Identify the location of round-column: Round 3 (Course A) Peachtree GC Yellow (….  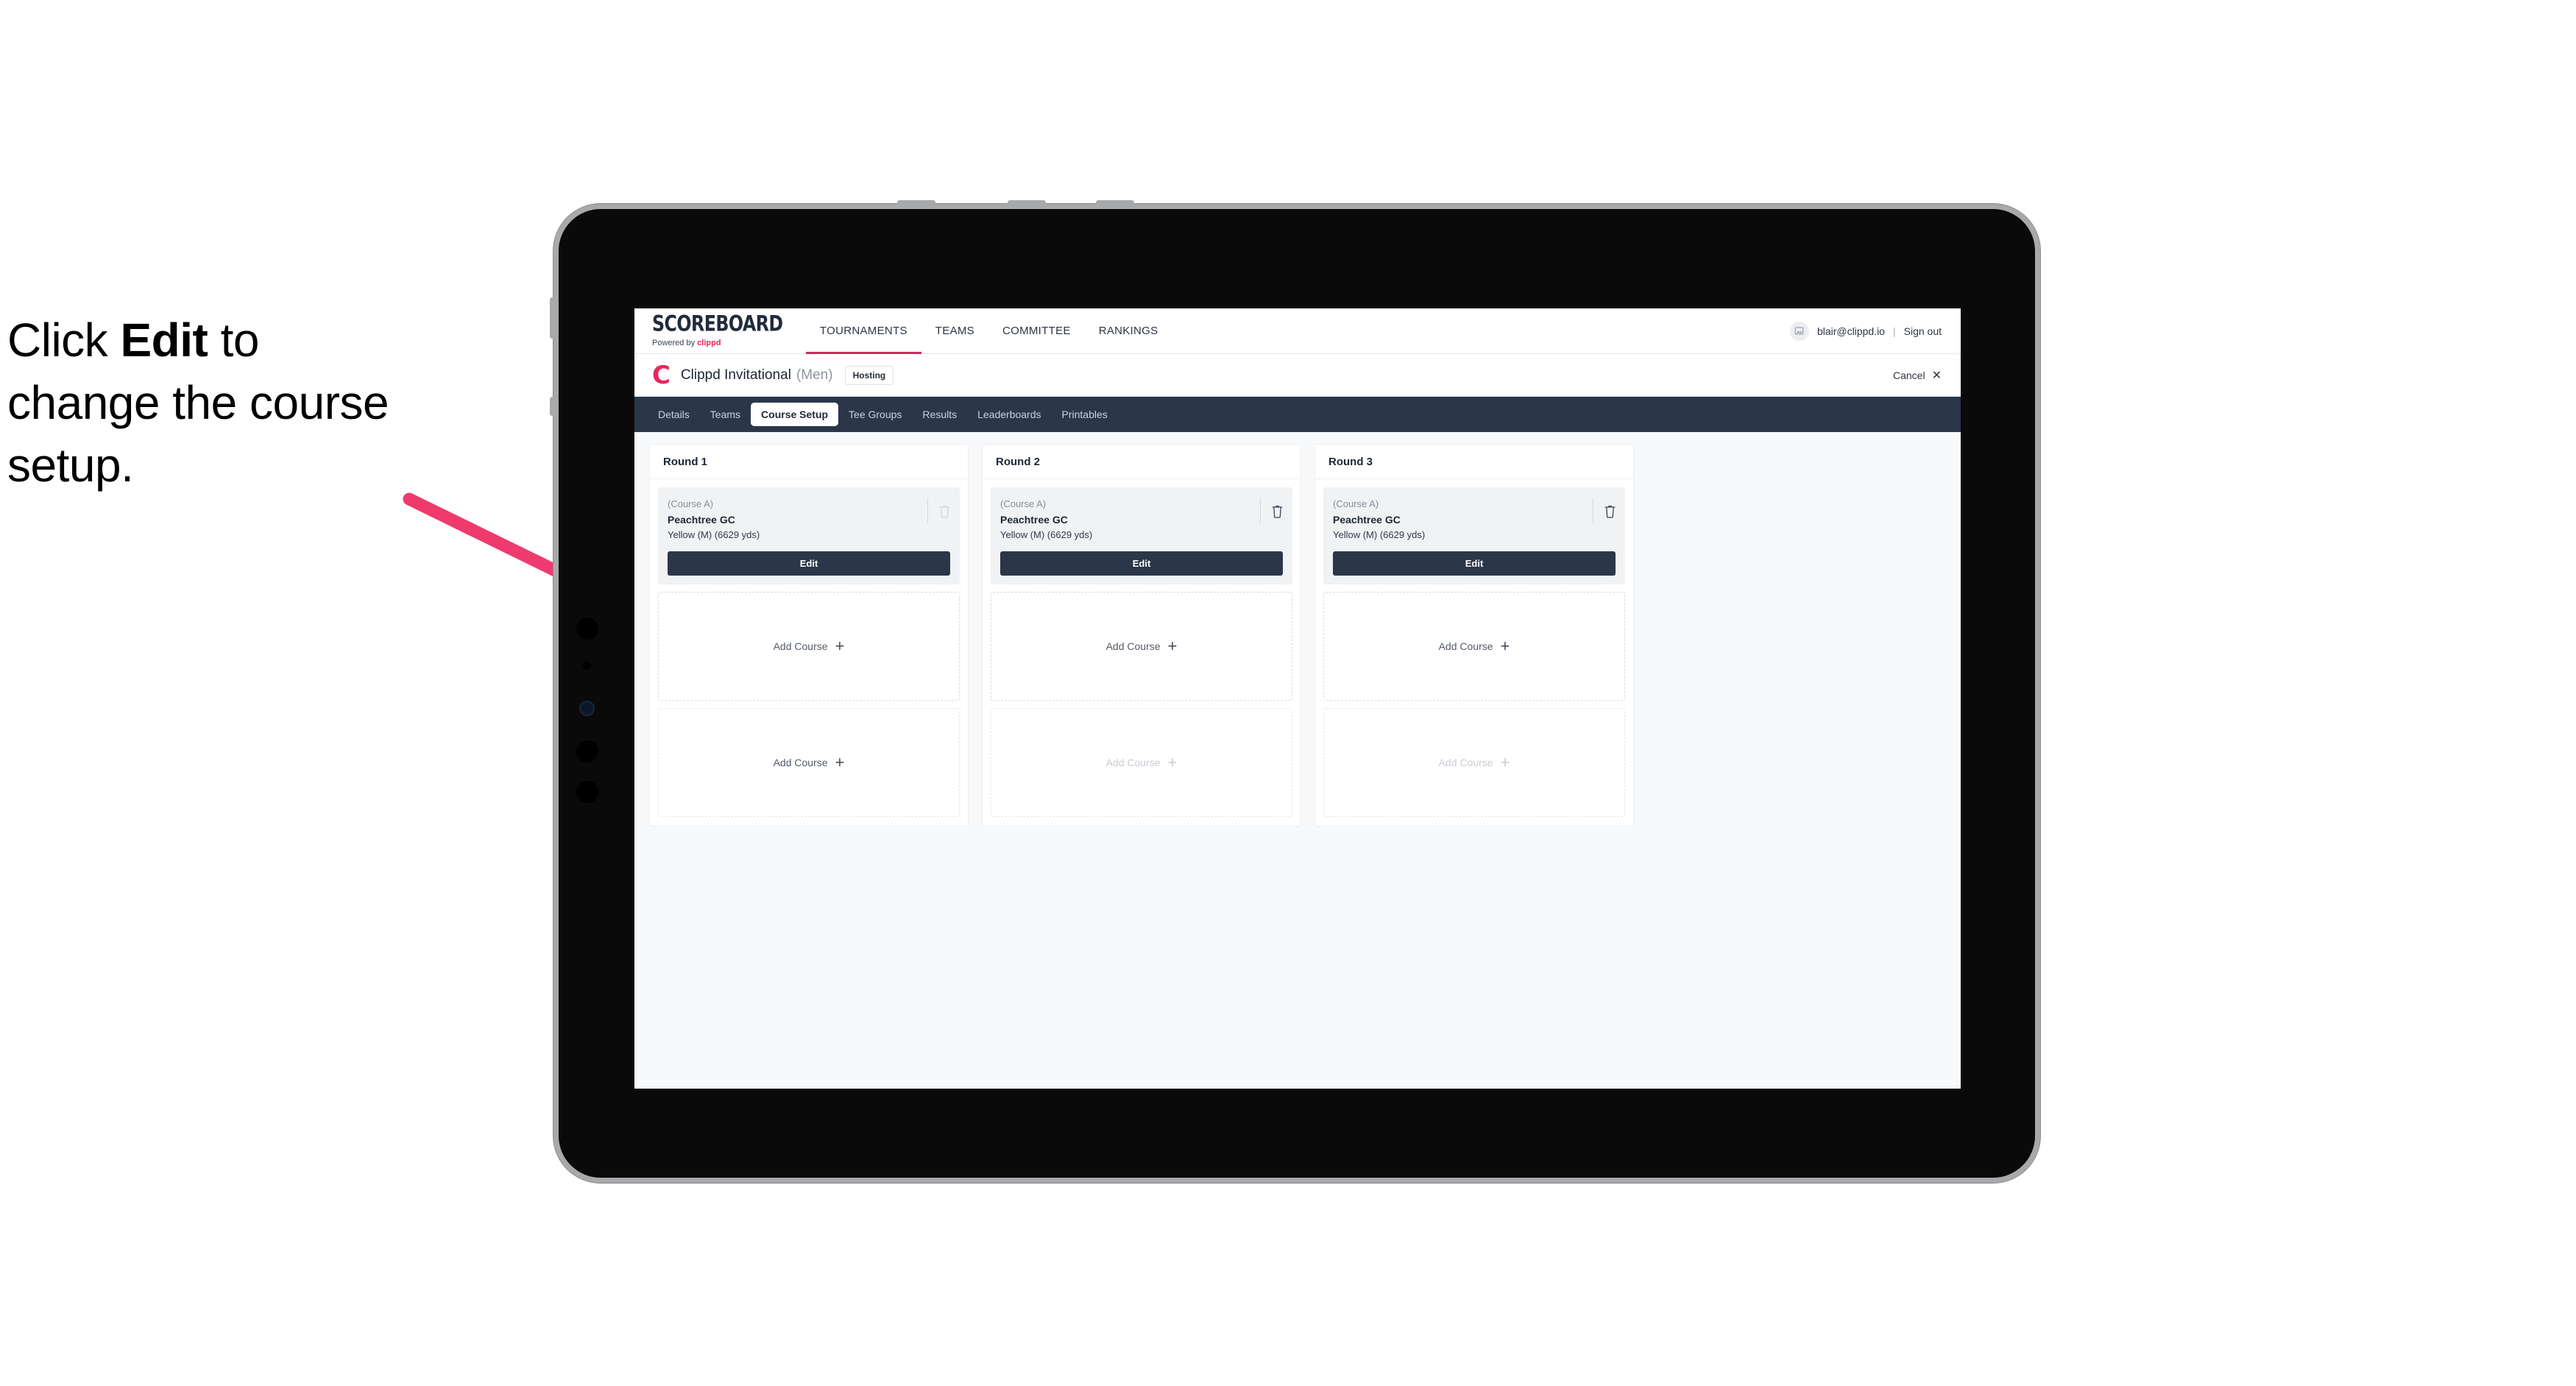
(1474, 635).